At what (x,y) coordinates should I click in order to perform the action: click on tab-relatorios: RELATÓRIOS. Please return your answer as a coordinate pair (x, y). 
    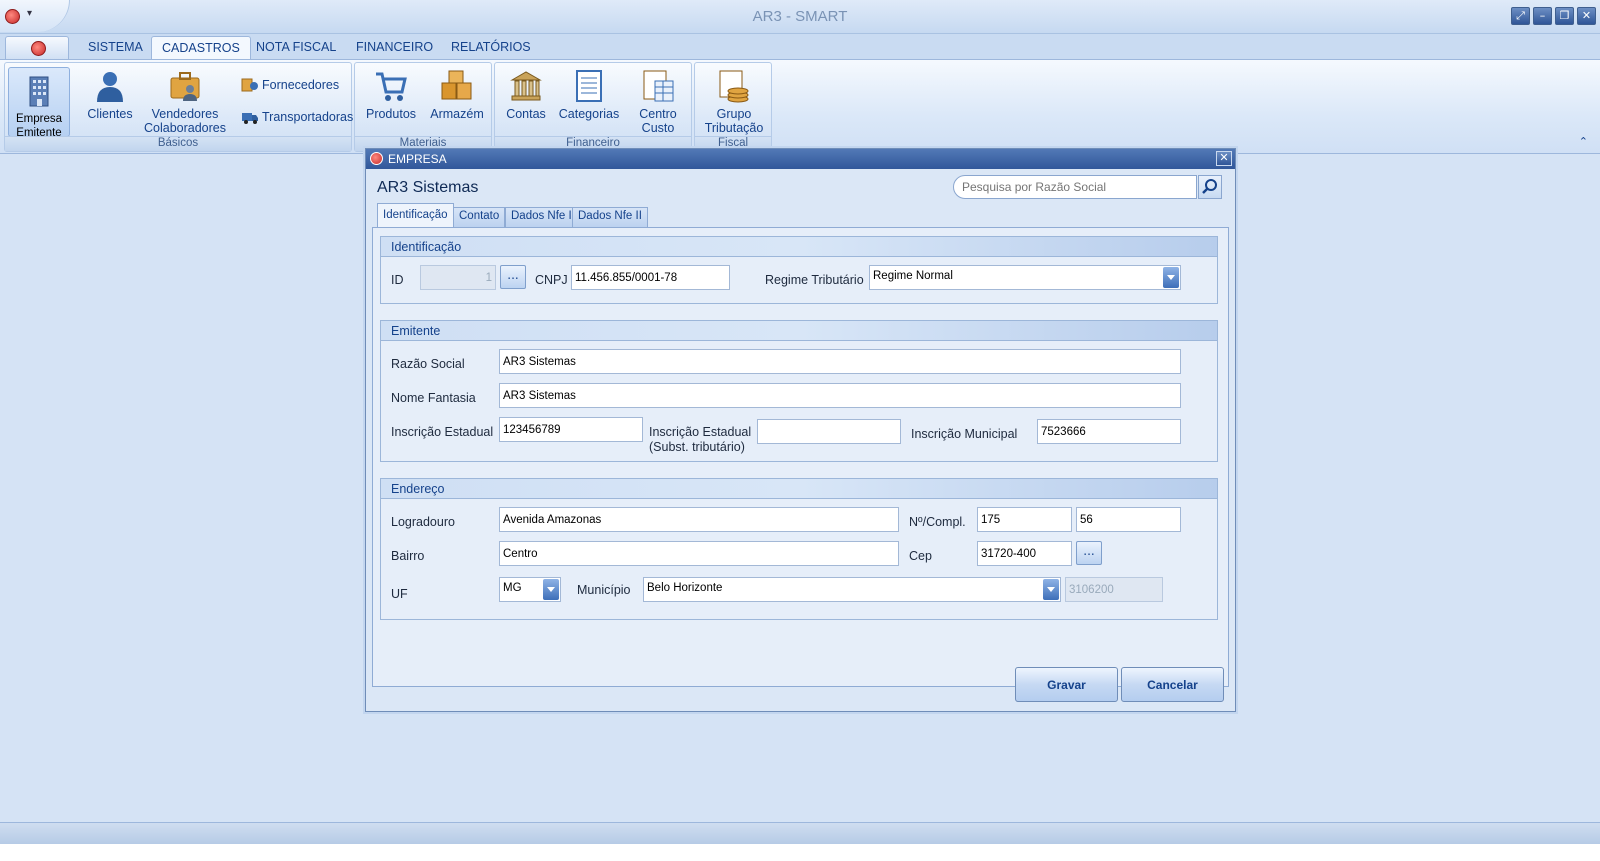
    Looking at the image, I should click on (491, 47).